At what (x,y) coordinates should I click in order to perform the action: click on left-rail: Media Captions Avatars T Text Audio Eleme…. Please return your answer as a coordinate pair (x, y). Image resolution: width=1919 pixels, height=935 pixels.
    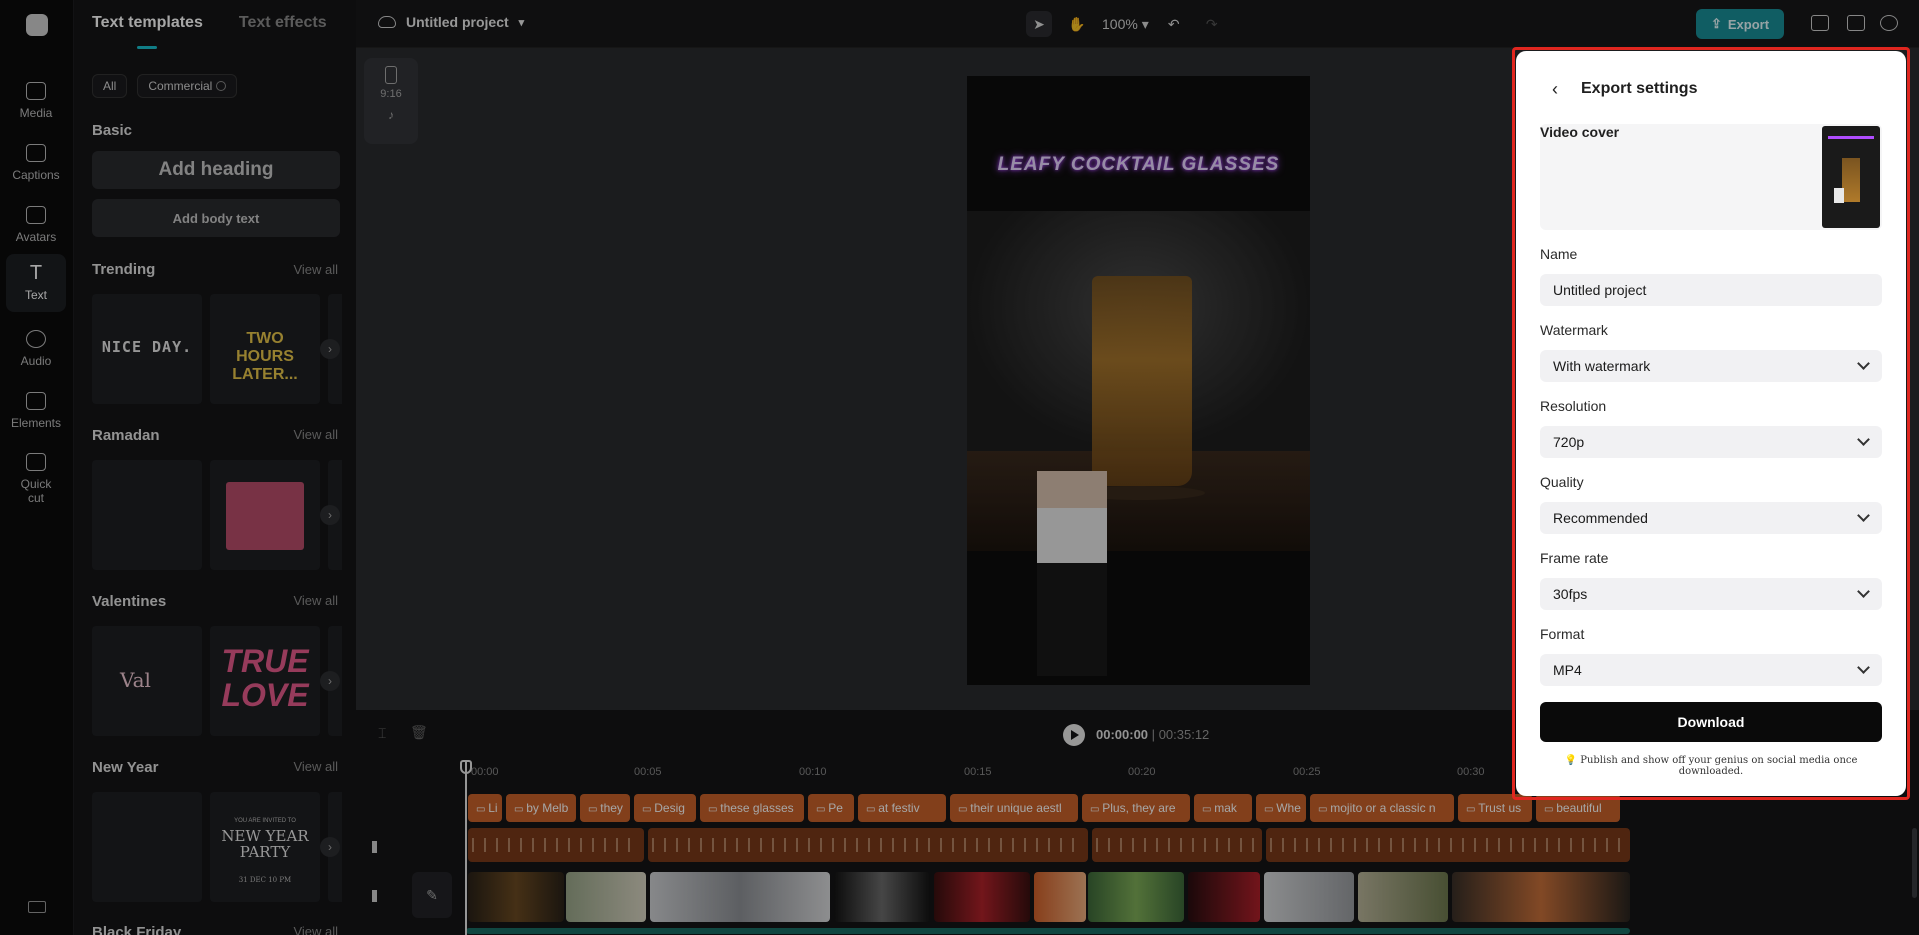
    Looking at the image, I should click on (37, 467).